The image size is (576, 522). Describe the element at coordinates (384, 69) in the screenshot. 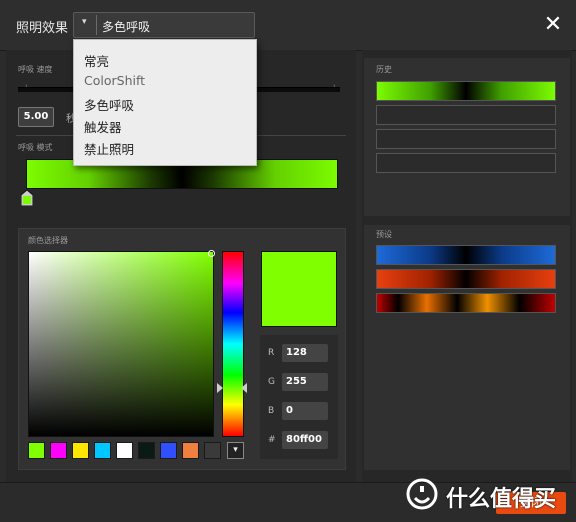

I see `history-label: 历史` at that location.